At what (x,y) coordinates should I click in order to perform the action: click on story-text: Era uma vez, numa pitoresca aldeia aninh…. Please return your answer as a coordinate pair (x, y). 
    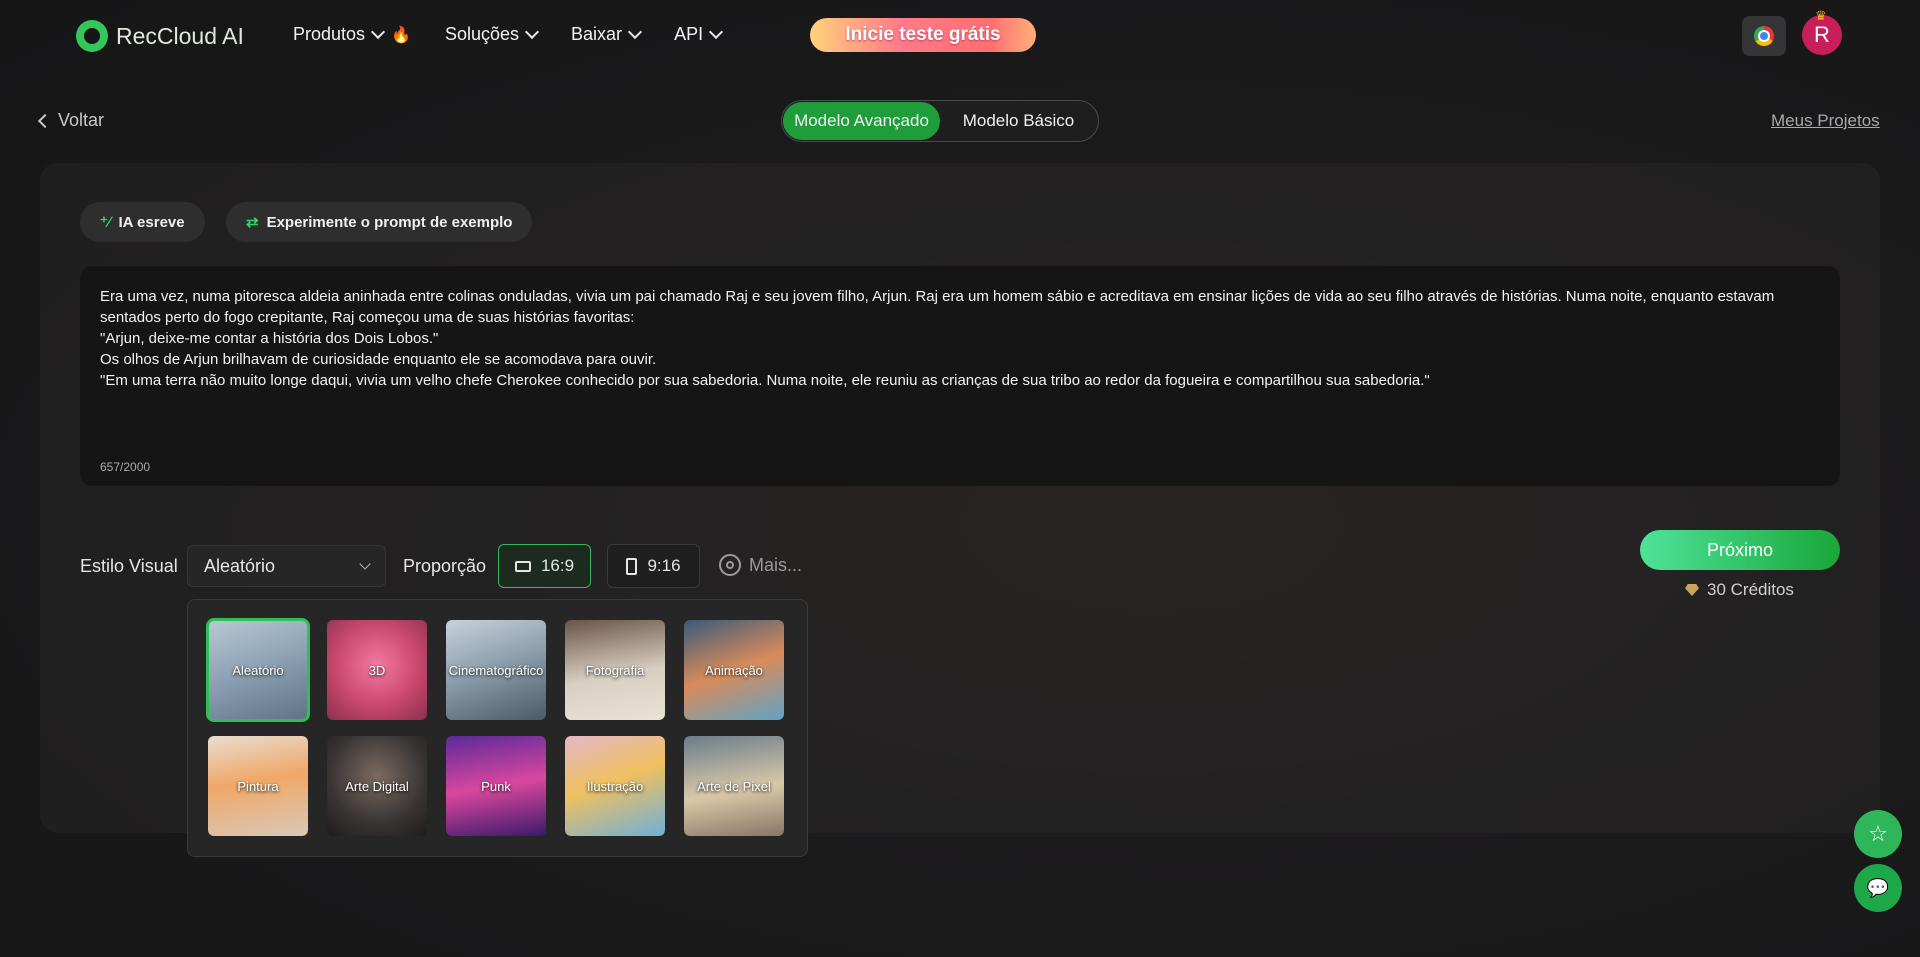
    Looking at the image, I should click on (960, 338).